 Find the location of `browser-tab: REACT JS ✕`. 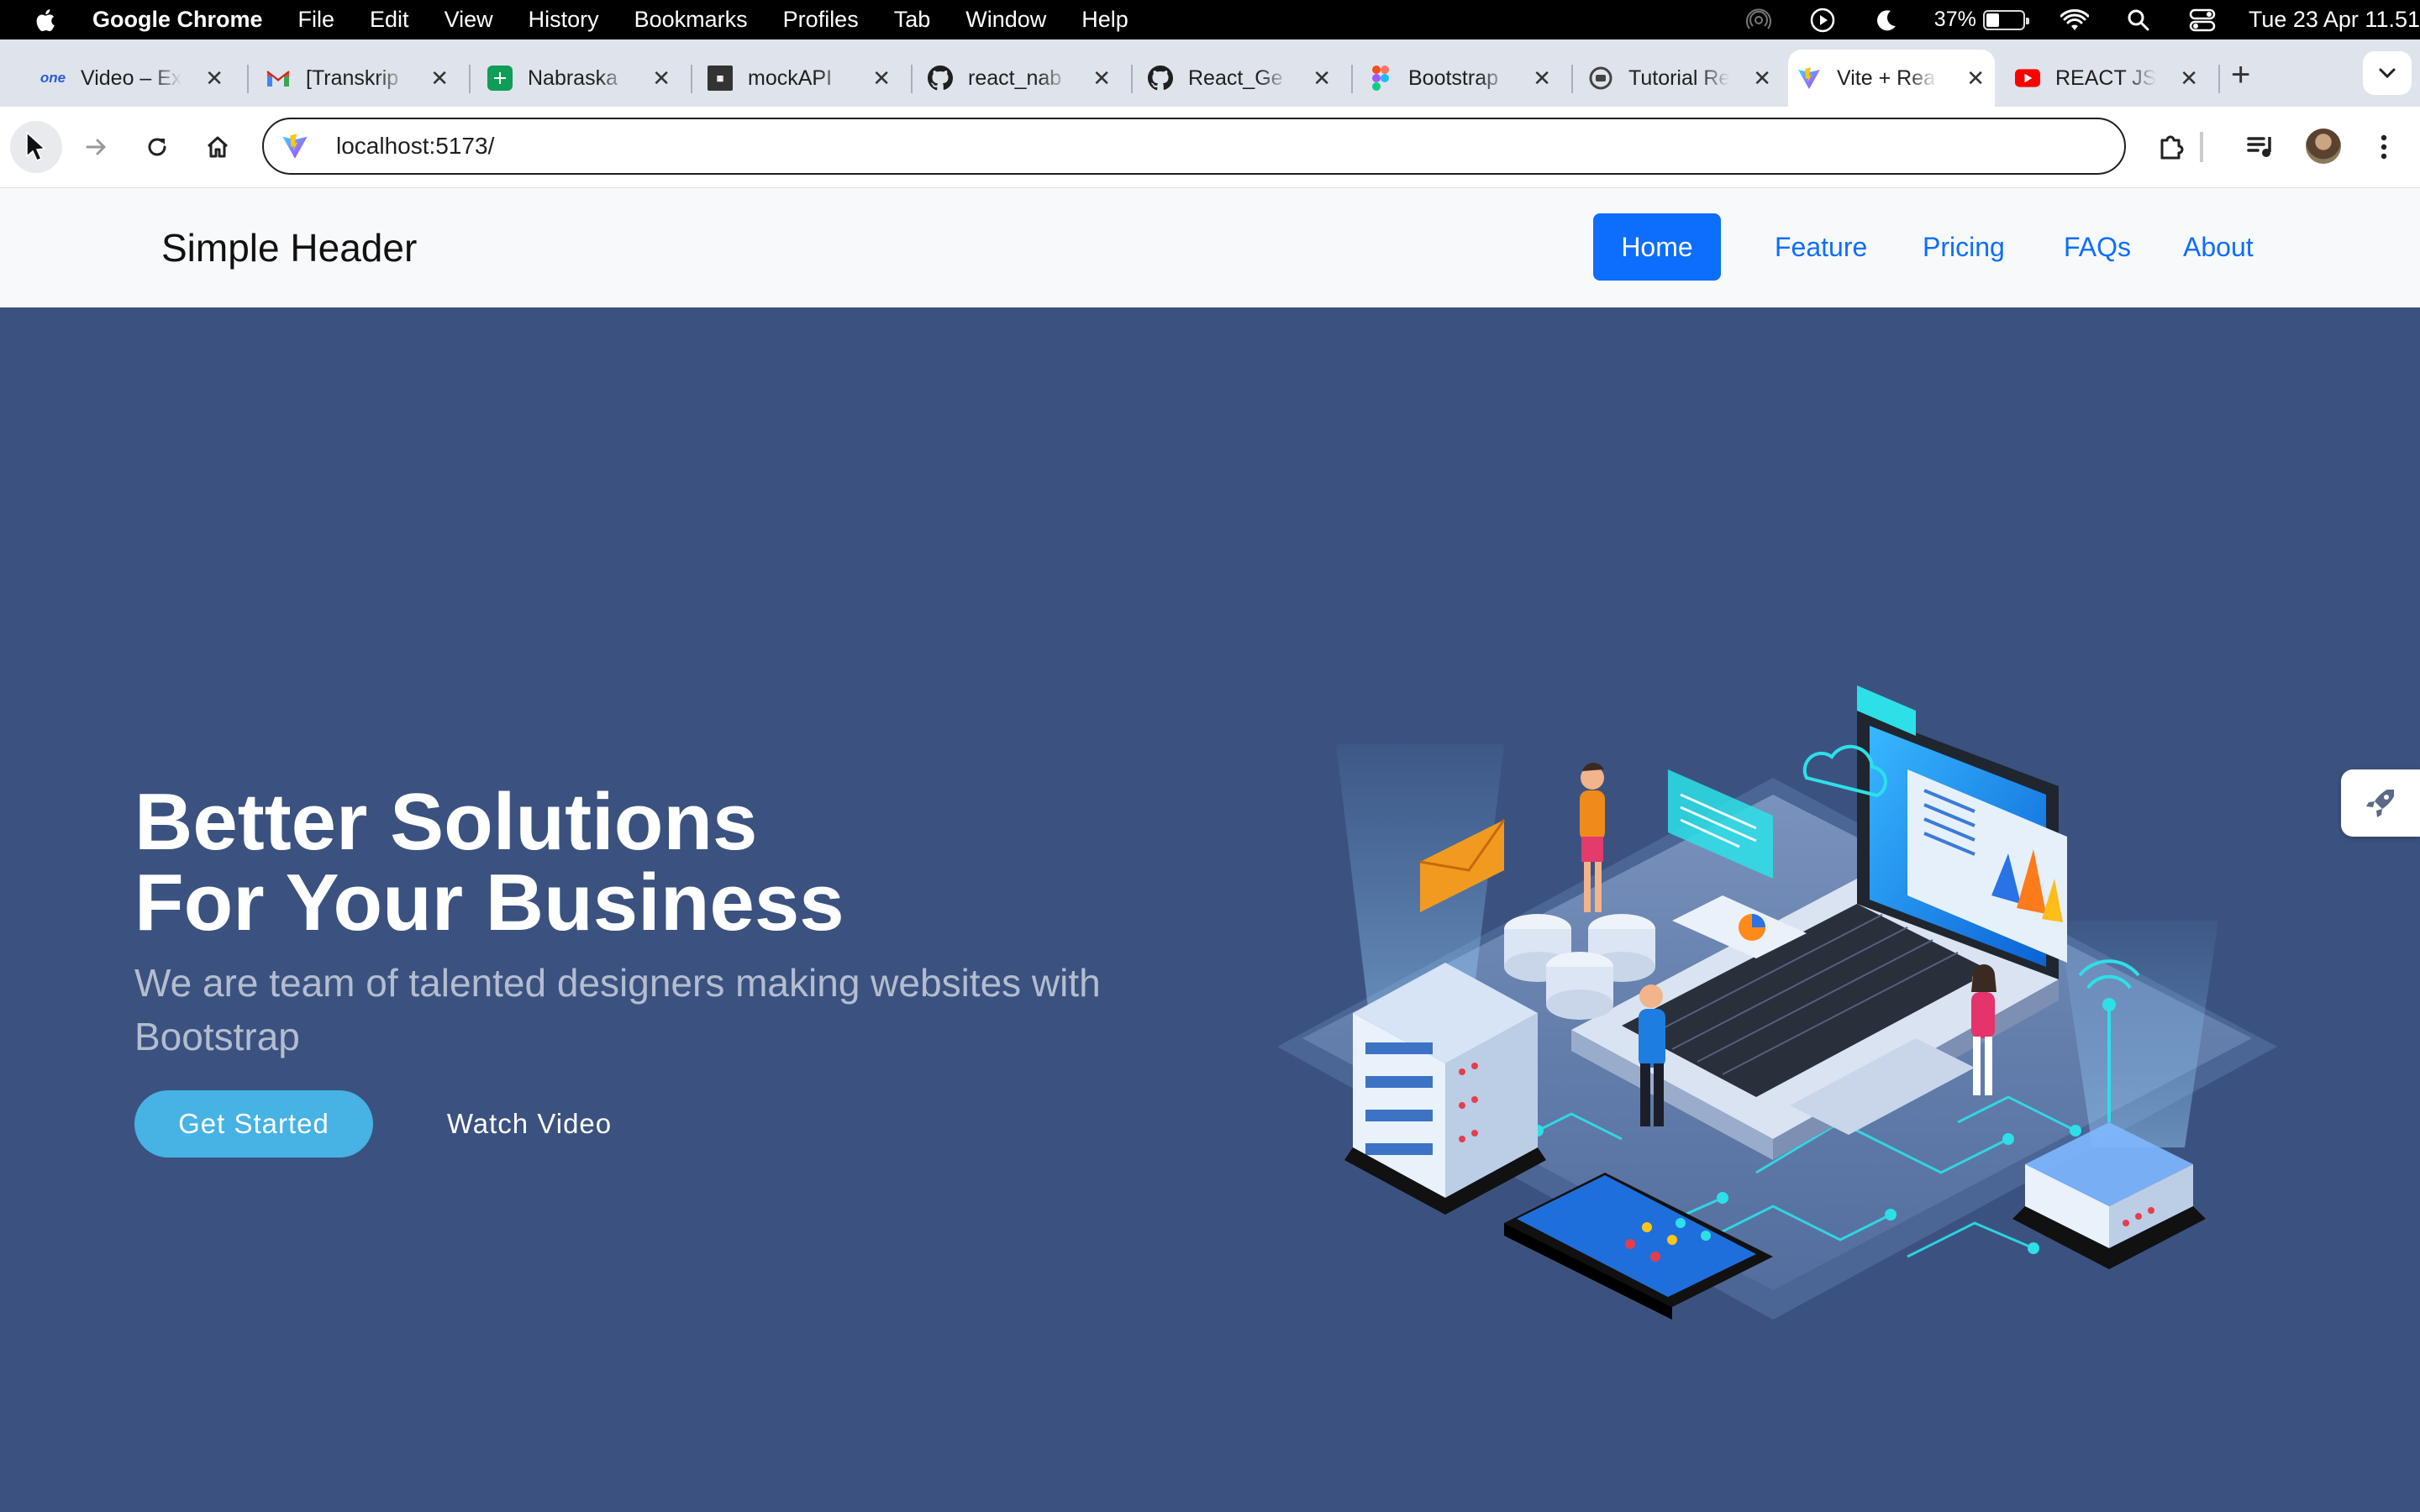

browser-tab: REACT JS ✕ is located at coordinates (2107, 78).